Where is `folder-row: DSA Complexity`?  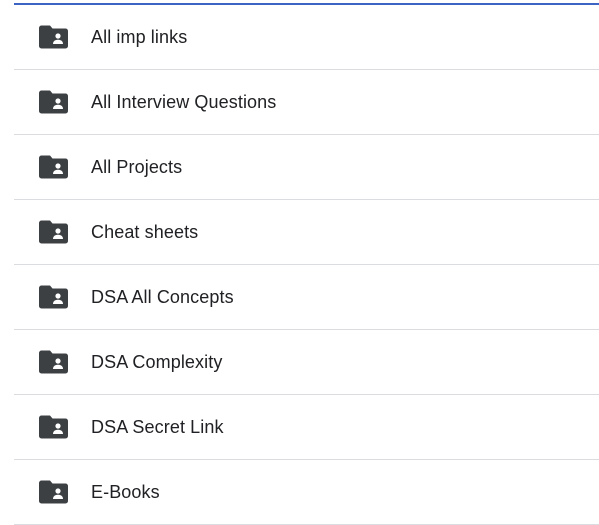 folder-row: DSA Complexity is located at coordinates (306, 362).